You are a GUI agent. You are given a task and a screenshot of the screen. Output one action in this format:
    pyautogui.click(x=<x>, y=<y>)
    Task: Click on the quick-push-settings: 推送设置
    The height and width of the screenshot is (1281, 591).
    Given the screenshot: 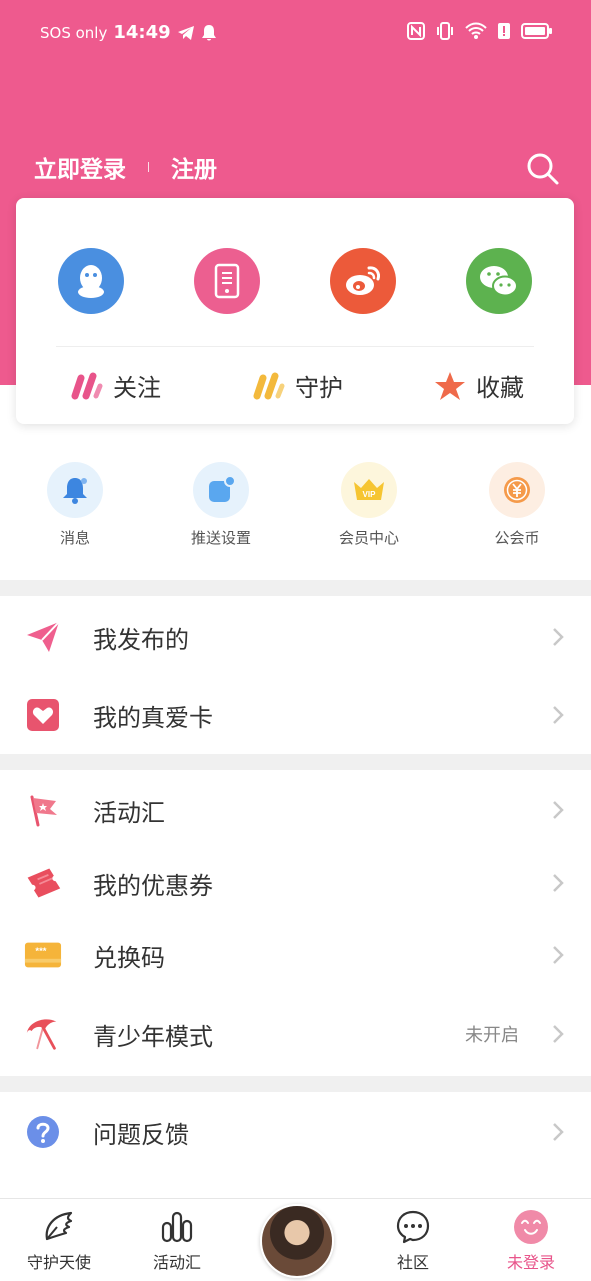 What is the action you would take?
    pyautogui.click(x=221, y=505)
    